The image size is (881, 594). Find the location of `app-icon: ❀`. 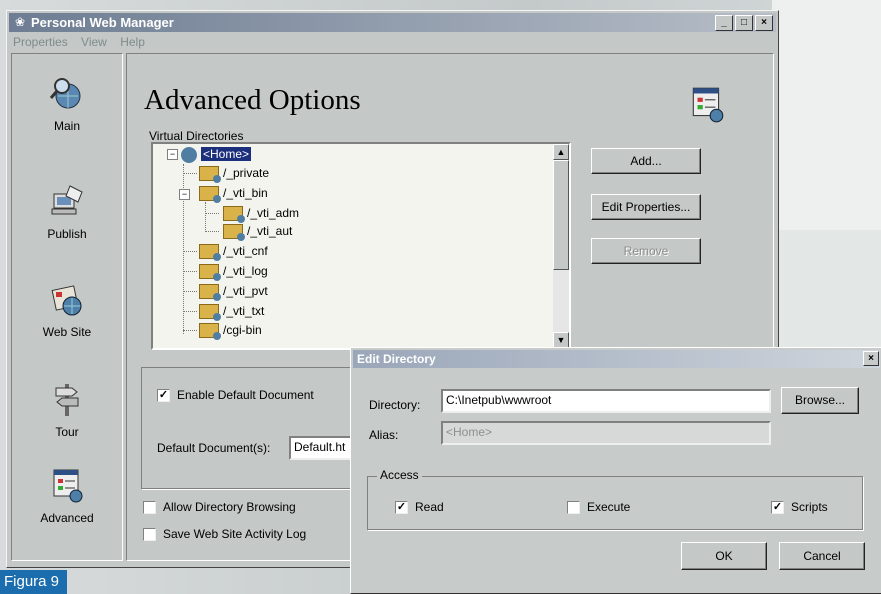

app-icon: ❀ is located at coordinates (20, 22).